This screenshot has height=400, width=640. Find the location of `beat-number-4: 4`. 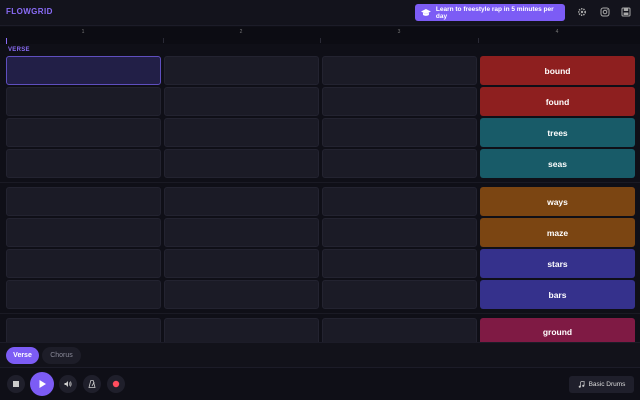

beat-number-4: 4 is located at coordinates (557, 32).